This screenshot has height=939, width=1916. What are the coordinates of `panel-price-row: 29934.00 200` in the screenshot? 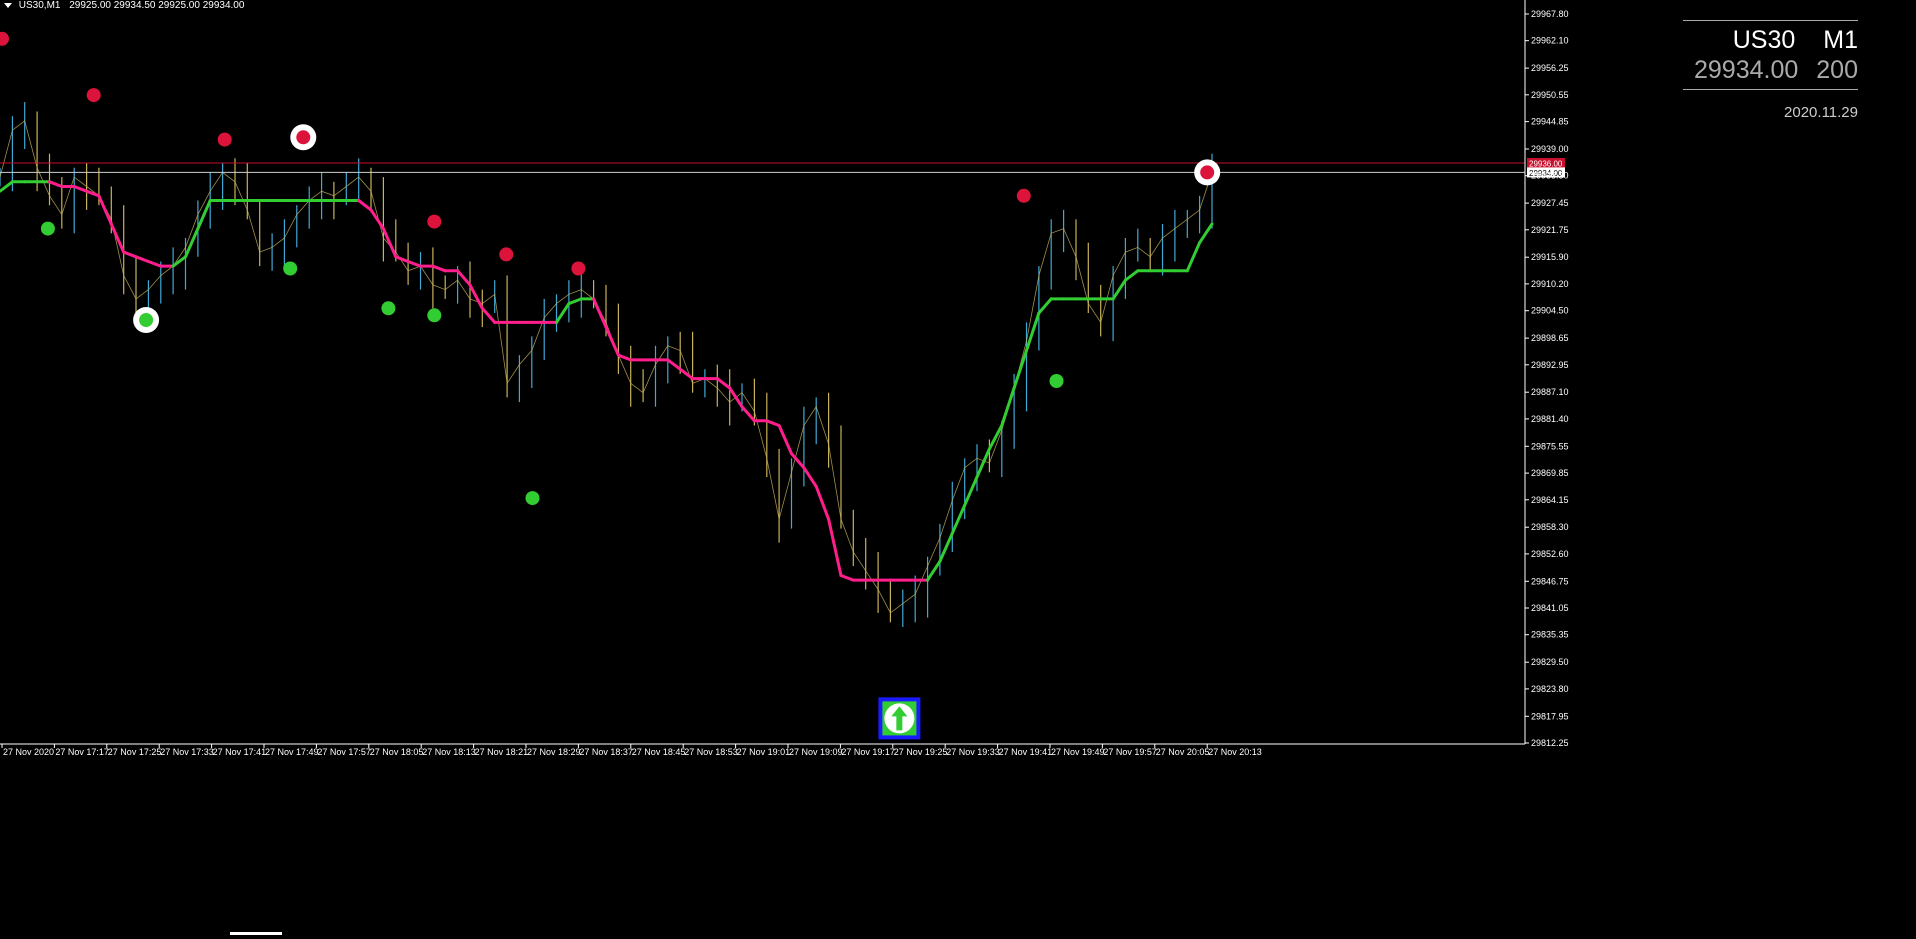 It's located at (1770, 70).